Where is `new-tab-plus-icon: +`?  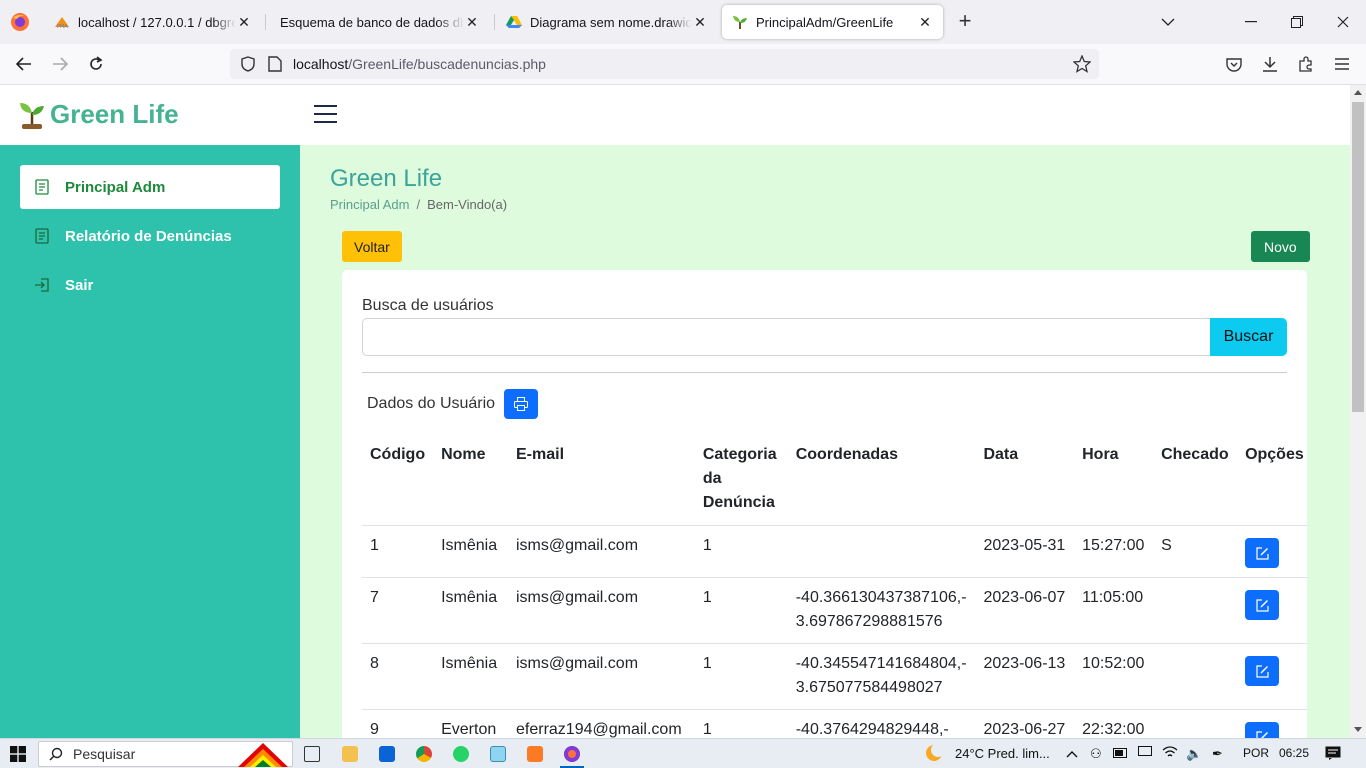 new-tab-plus-icon: + is located at coordinates (965, 22).